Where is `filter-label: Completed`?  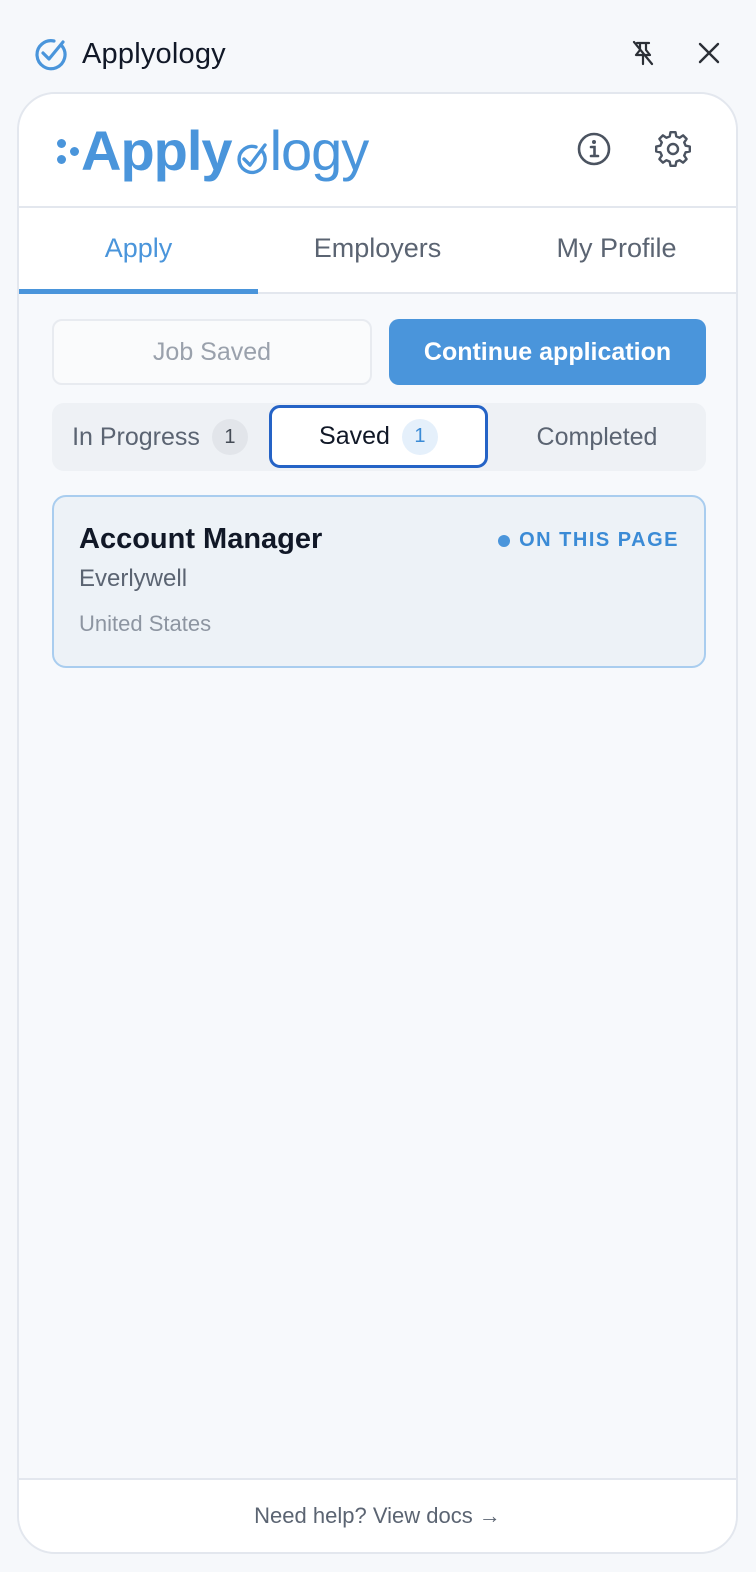
filter-label: Completed is located at coordinates (597, 436).